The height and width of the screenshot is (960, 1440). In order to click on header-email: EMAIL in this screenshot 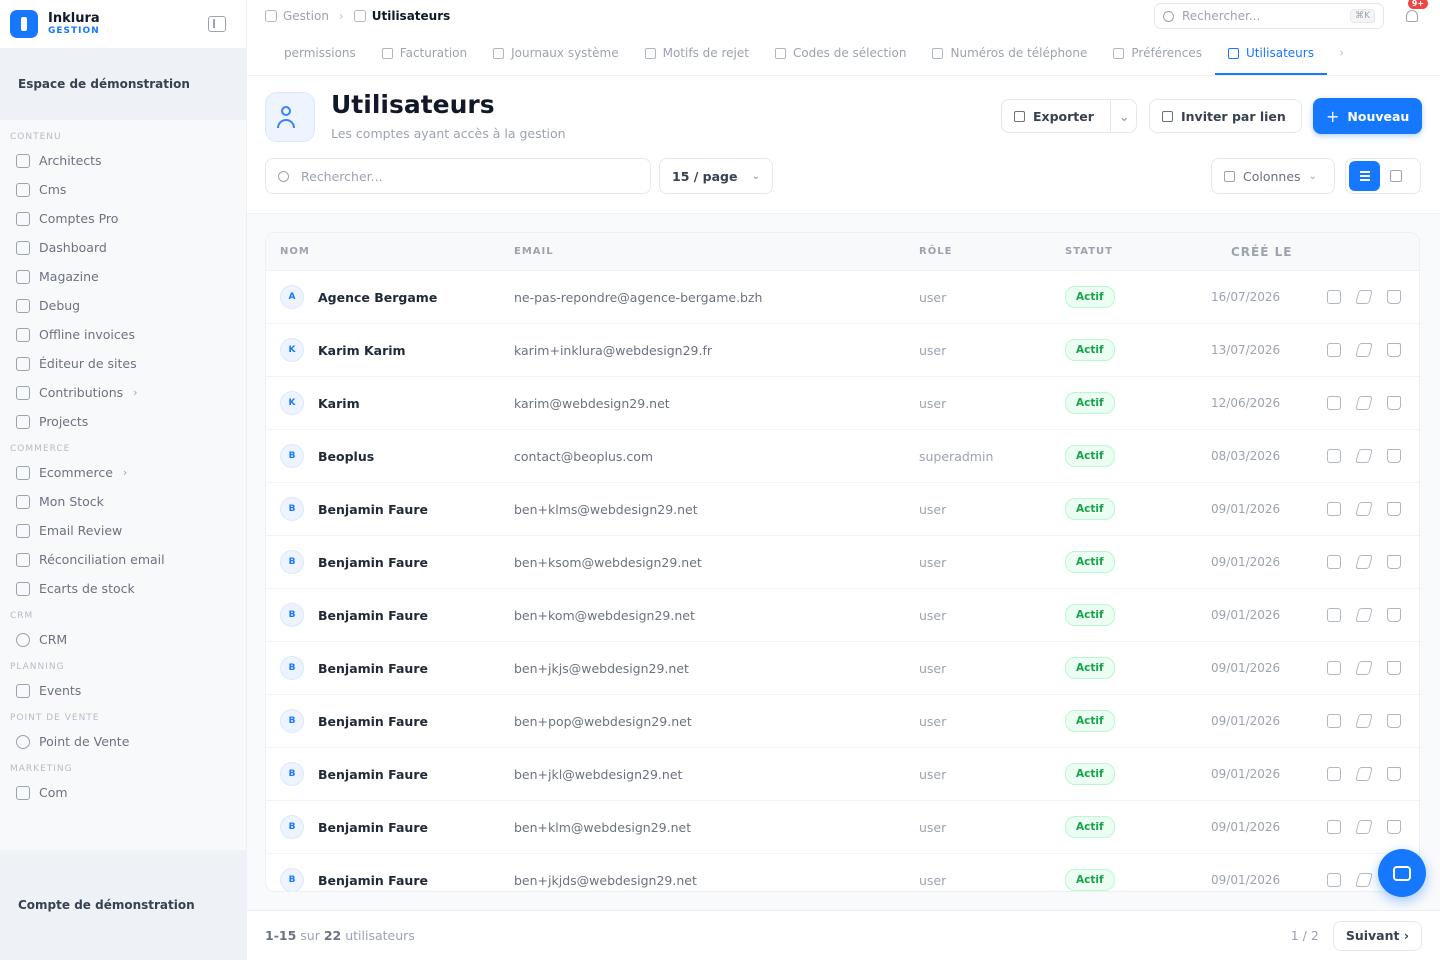, I will do `click(716, 251)`.